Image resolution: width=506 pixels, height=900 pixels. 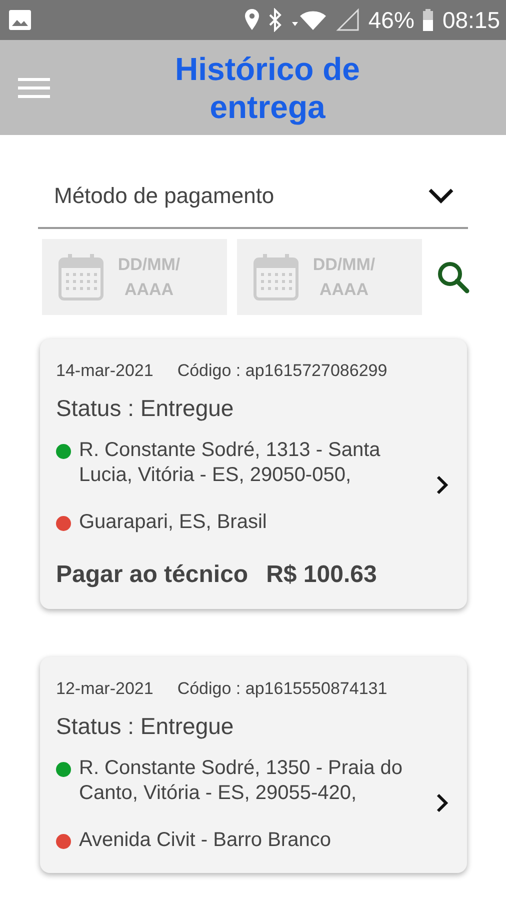 What do you see at coordinates (267, 88) in the screenshot?
I see `screen-title: Histórico de entrega` at bounding box center [267, 88].